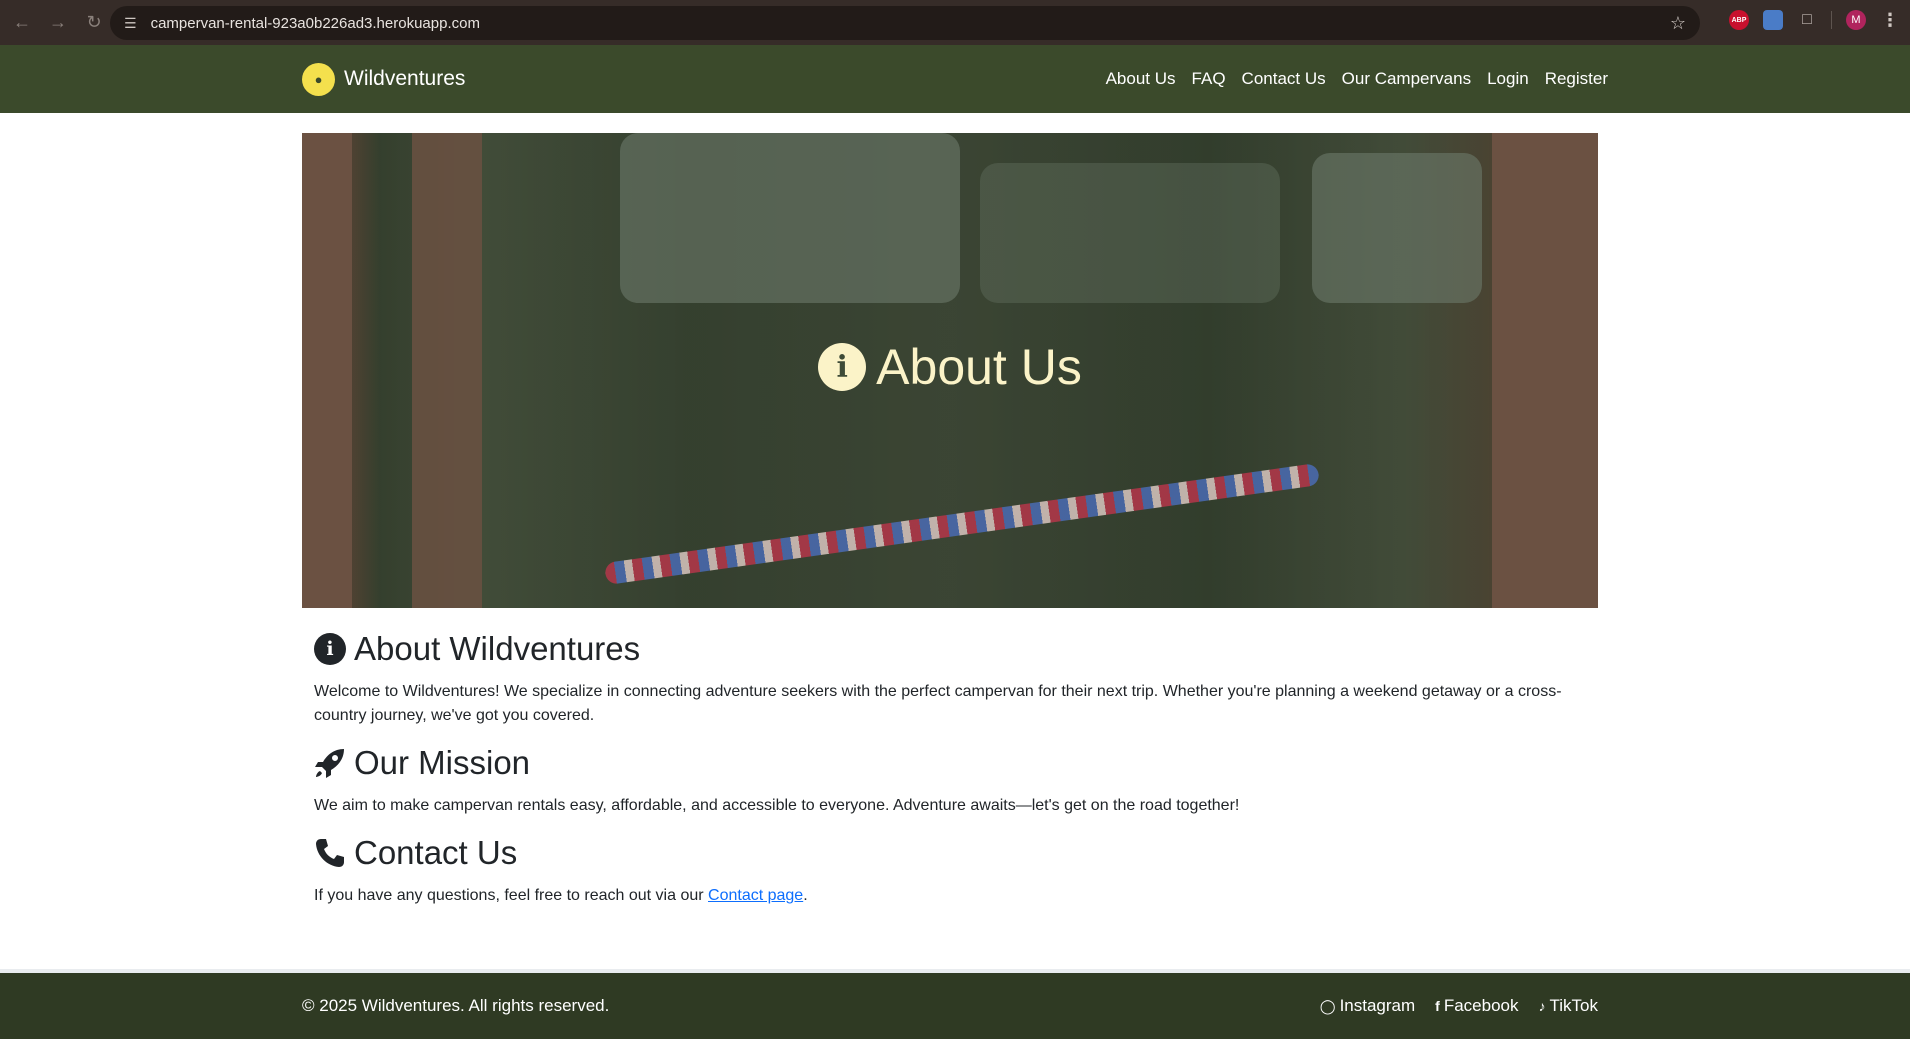  Describe the element at coordinates (1807, 20) in the screenshot. I see `puzzle-icon: □` at that location.